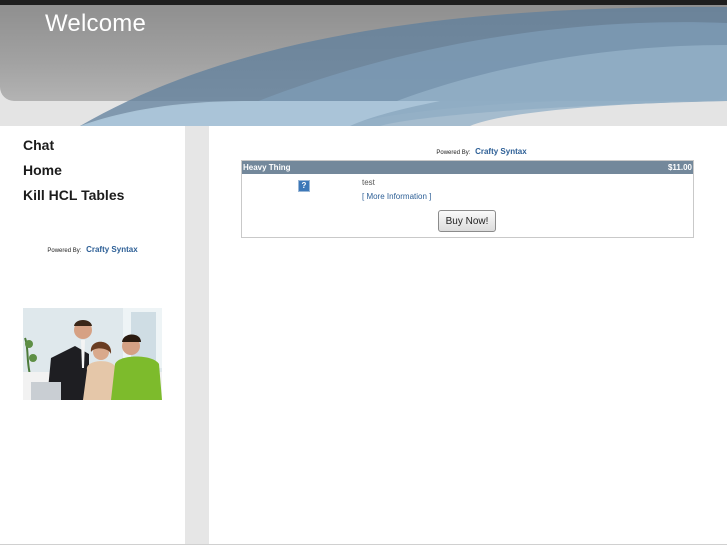  Describe the element at coordinates (304, 186) in the screenshot. I see `product-thumbnail-icon: ?` at that location.